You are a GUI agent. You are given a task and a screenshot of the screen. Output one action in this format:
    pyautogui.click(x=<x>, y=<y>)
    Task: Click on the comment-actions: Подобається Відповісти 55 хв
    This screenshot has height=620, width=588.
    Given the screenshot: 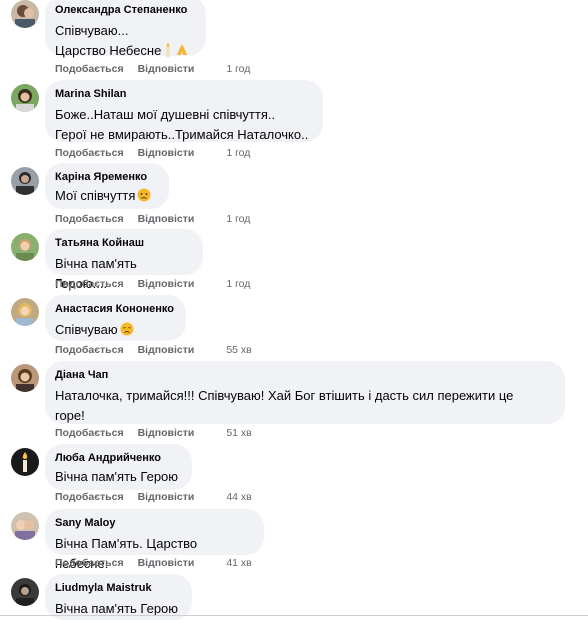 What is the action you would take?
    pyautogui.click(x=153, y=350)
    